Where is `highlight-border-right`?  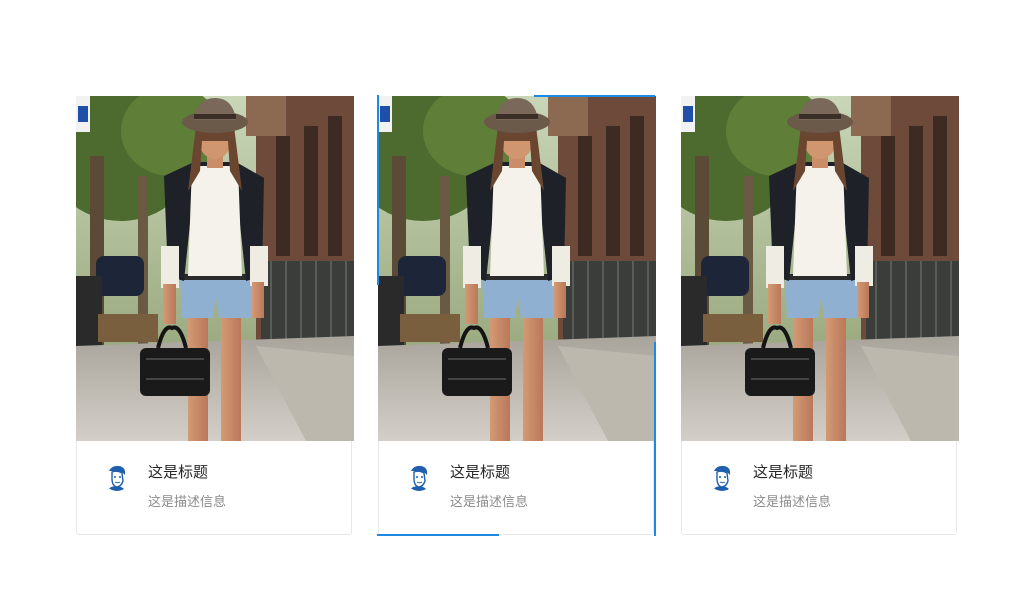
highlight-border-right is located at coordinates (655, 439).